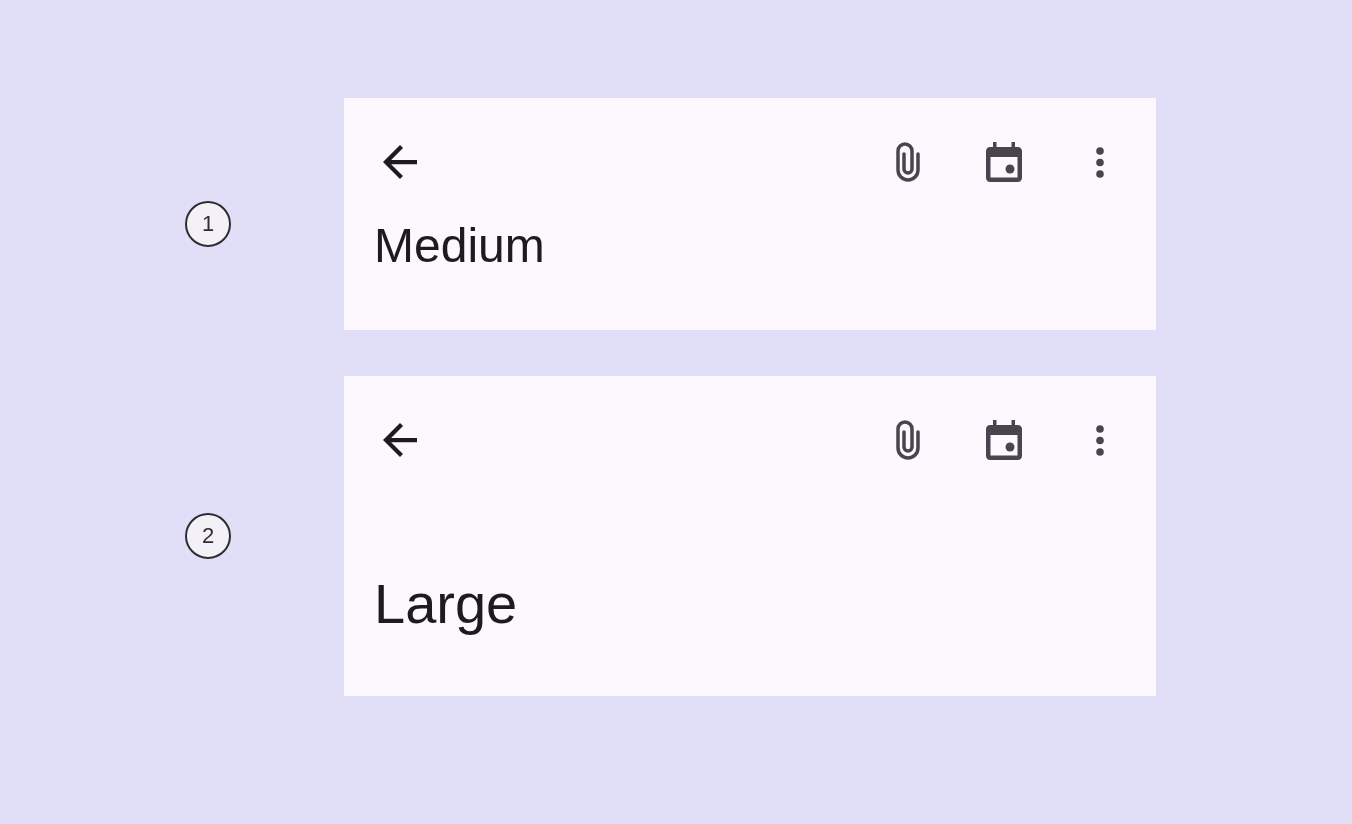 This screenshot has width=1352, height=824. I want to click on callout-number: 2, so click(208, 536).